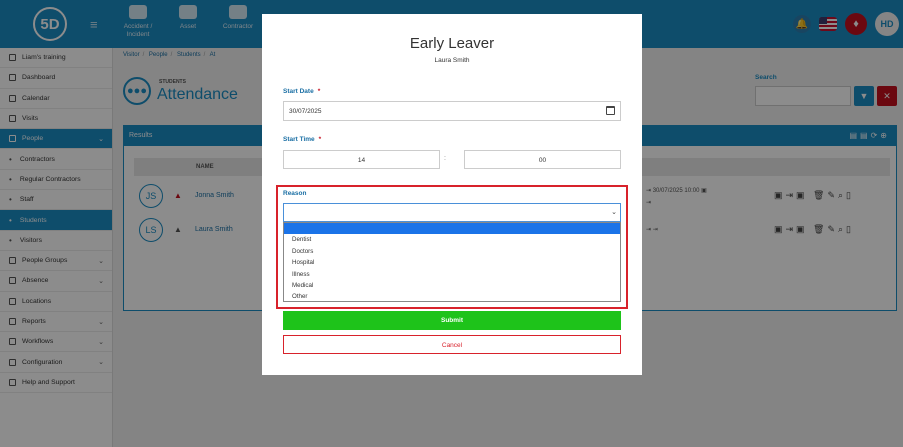 The height and width of the screenshot is (447, 903). What do you see at coordinates (452, 320) in the screenshot?
I see `submit-button: Submit` at bounding box center [452, 320].